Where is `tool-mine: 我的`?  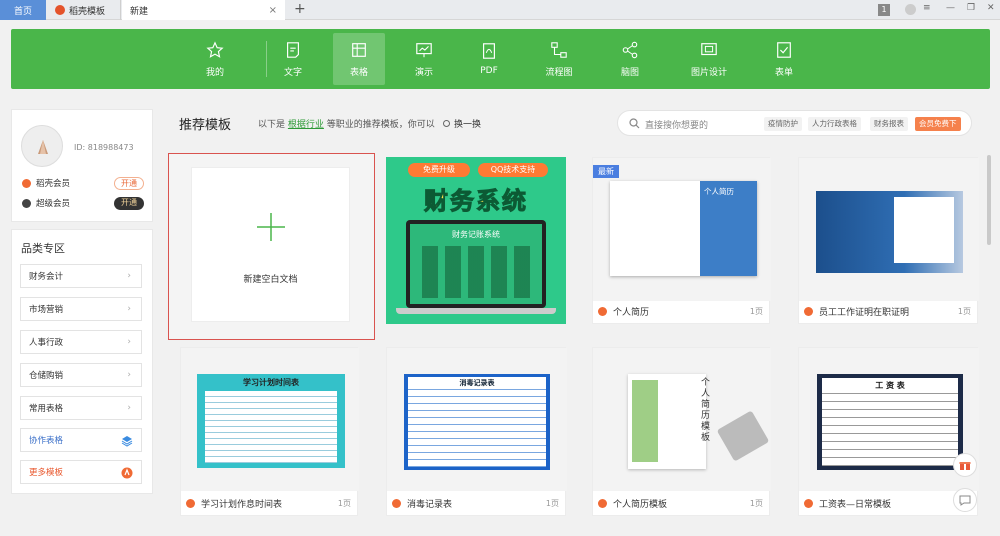
tool-mine: 我的 is located at coordinates (215, 59).